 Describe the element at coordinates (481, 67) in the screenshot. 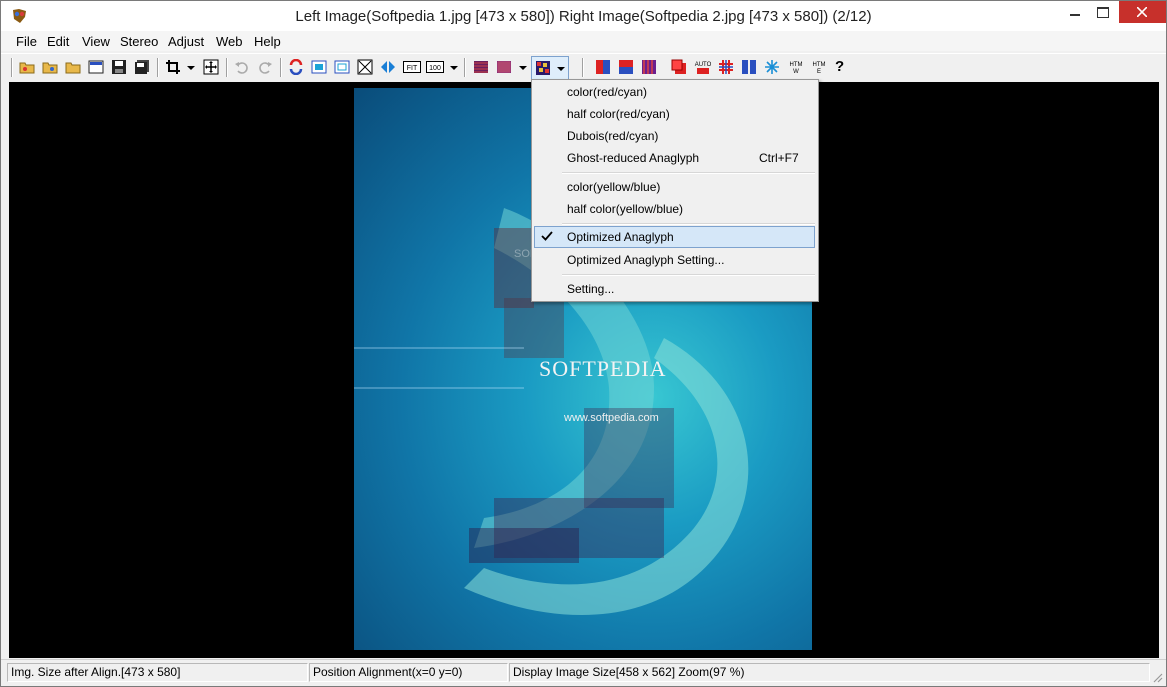

I see `interlace-icon` at that location.